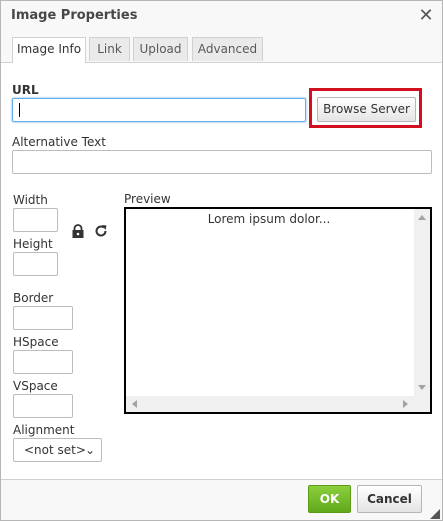 Image resolution: width=443 pixels, height=521 pixels. Describe the element at coordinates (25, 90) in the screenshot. I see `url-label: URL` at that location.